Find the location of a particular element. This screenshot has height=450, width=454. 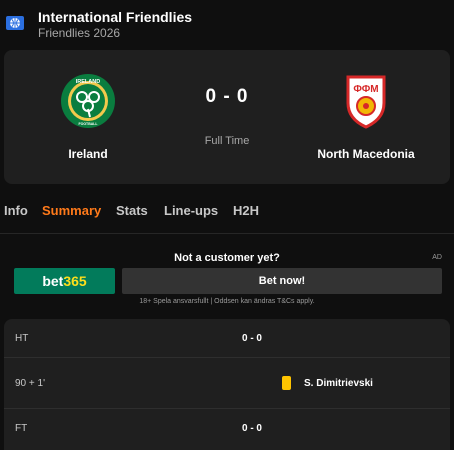

ad-prompt: Not a customer yet? is located at coordinates (227, 258).